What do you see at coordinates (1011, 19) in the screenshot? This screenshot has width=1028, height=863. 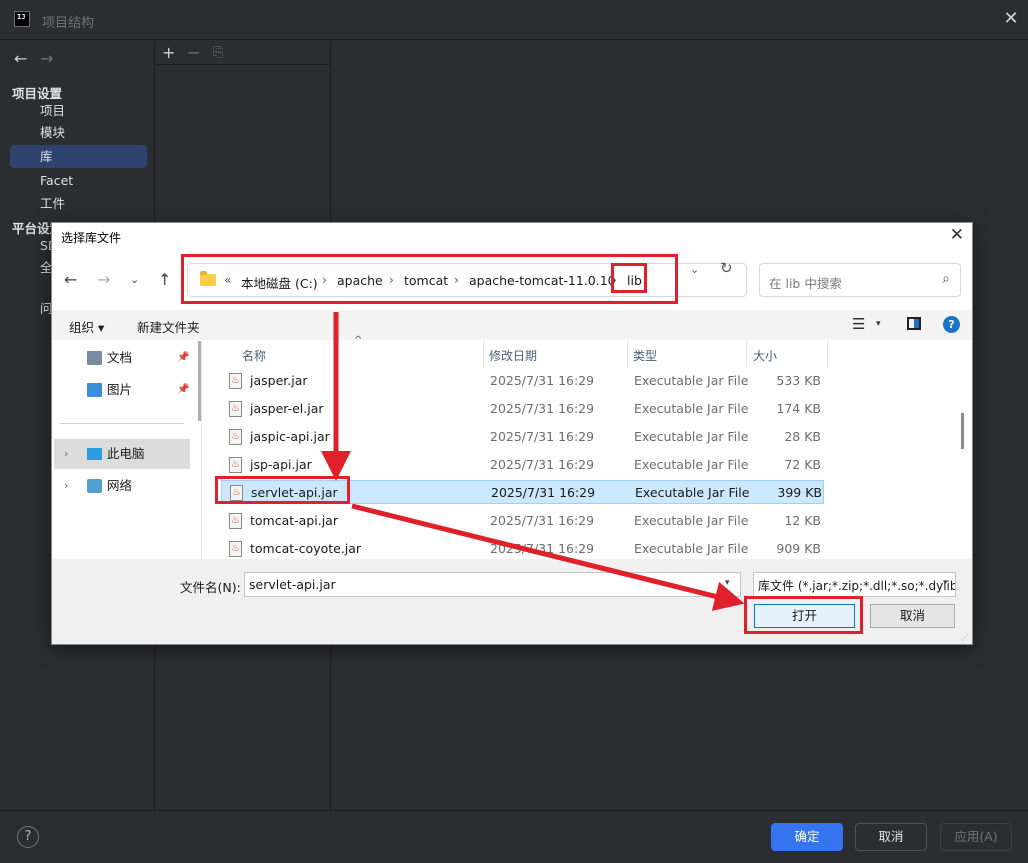 I see `ide-close-icon: ✕` at bounding box center [1011, 19].